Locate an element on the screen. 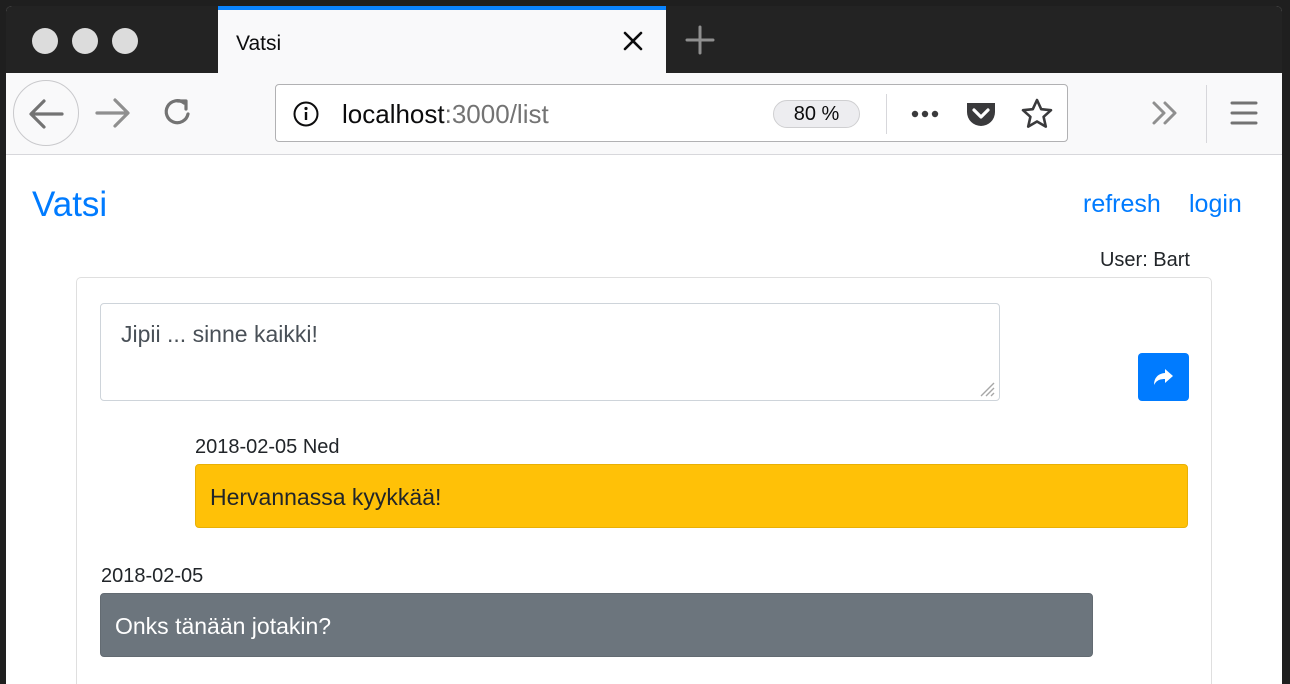 The width and height of the screenshot is (1290, 684). reload-button is located at coordinates (177, 113).